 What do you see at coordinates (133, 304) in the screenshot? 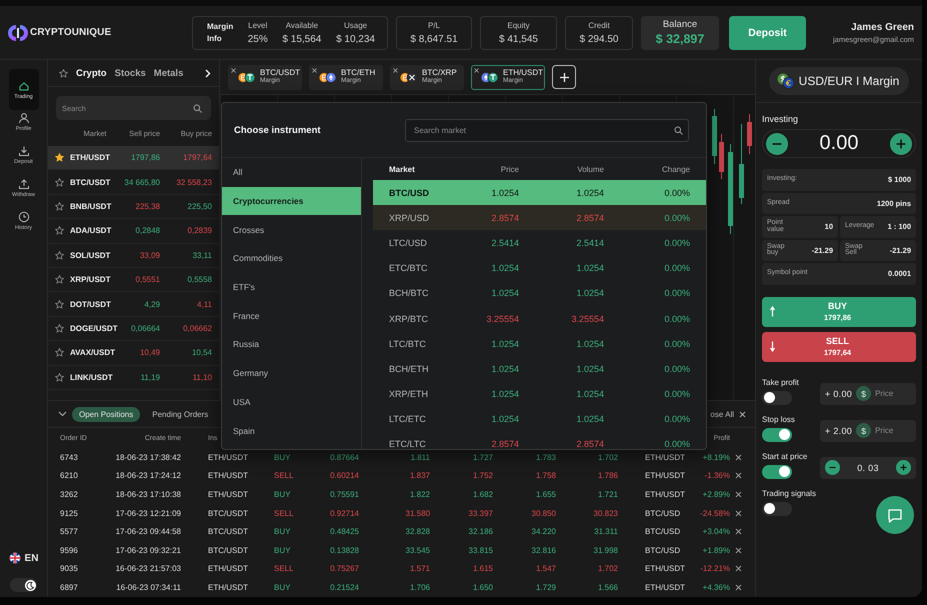
I see `market-row: DOT/USDT 4,29 4,11` at bounding box center [133, 304].